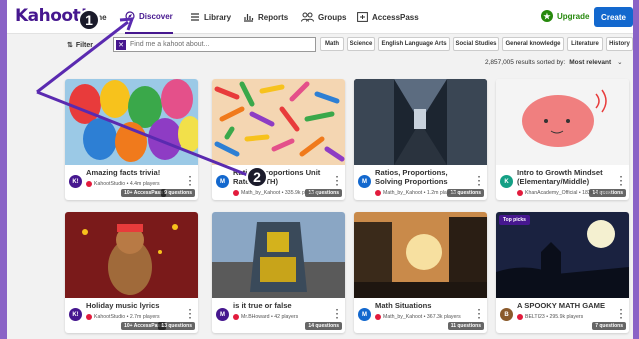 This screenshot has width=639, height=339. What do you see at coordinates (89, 20) in the screenshot?
I see `step-callout-1: 1` at bounding box center [89, 20].